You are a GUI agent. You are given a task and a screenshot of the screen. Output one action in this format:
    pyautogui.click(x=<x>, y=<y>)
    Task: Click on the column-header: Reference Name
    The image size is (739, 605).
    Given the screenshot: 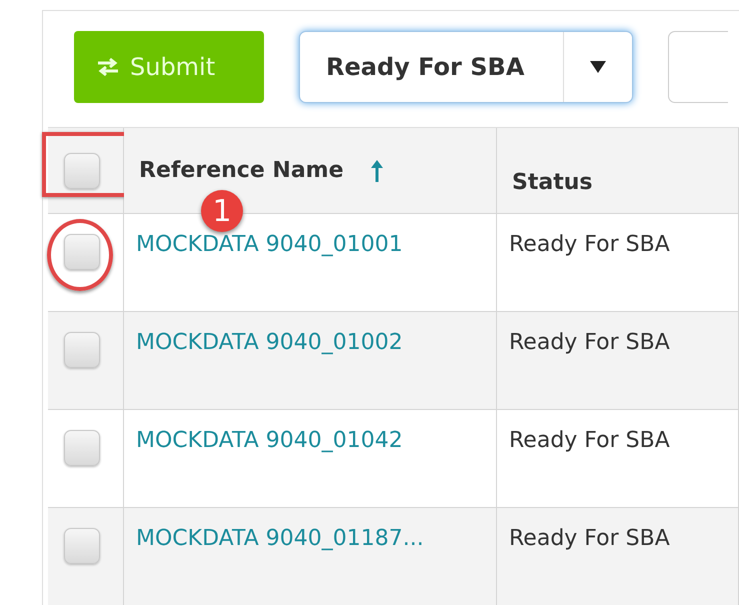 What is the action you would take?
    pyautogui.click(x=241, y=170)
    